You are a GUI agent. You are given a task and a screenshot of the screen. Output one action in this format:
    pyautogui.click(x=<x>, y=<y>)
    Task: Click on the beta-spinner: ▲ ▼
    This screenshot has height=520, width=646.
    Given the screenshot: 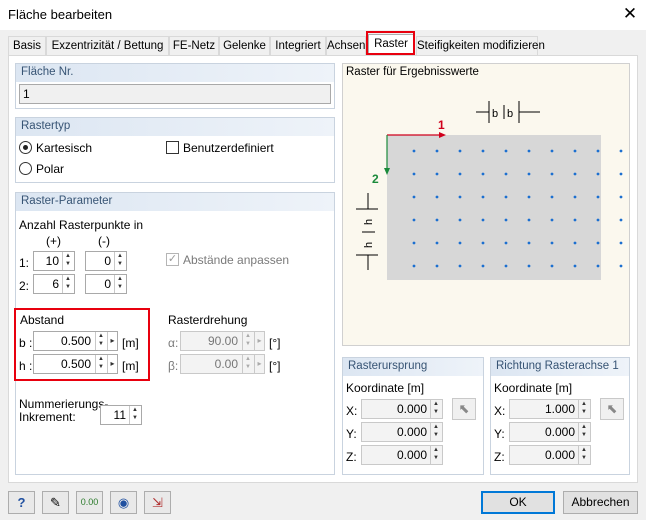 What is the action you would take?
    pyautogui.click(x=247, y=364)
    